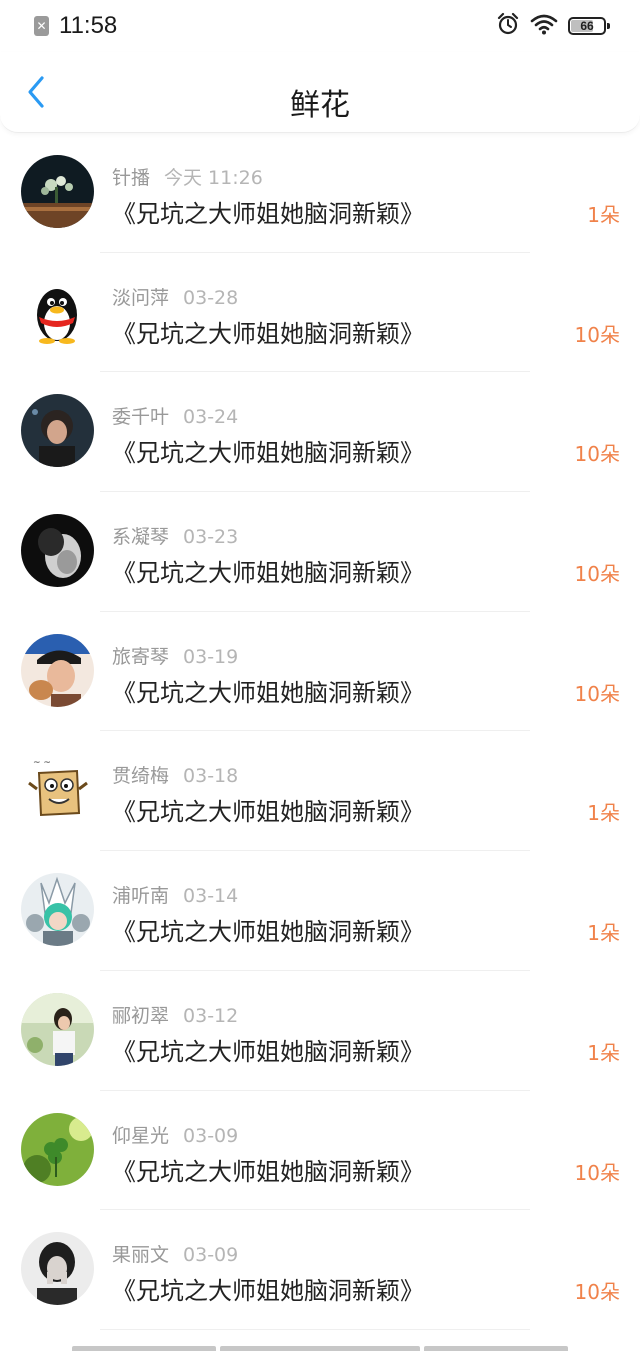 This screenshot has height=1351, width=640. Describe the element at coordinates (175, 1014) in the screenshot. I see `gift-meta: 郦初翠 03-12` at that location.